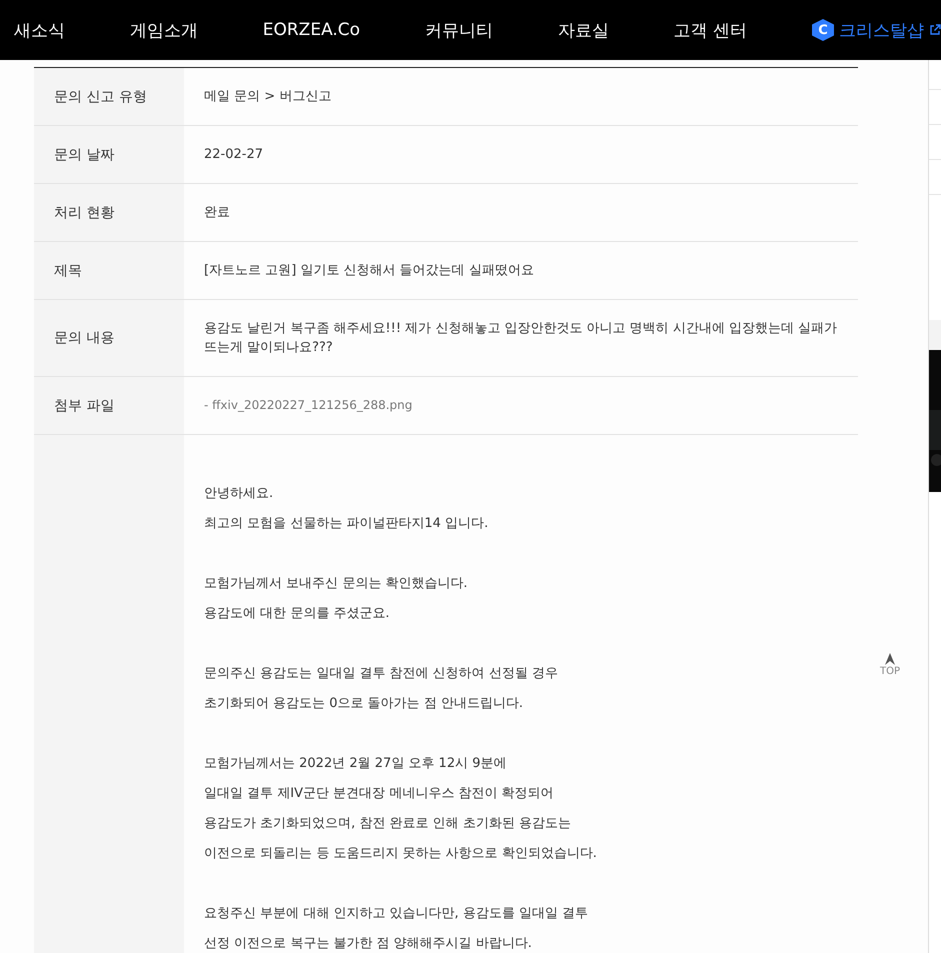 Image resolution: width=941 pixels, height=953 pixels. Describe the element at coordinates (934, 30) in the screenshot. I see `external-link-icon` at that location.